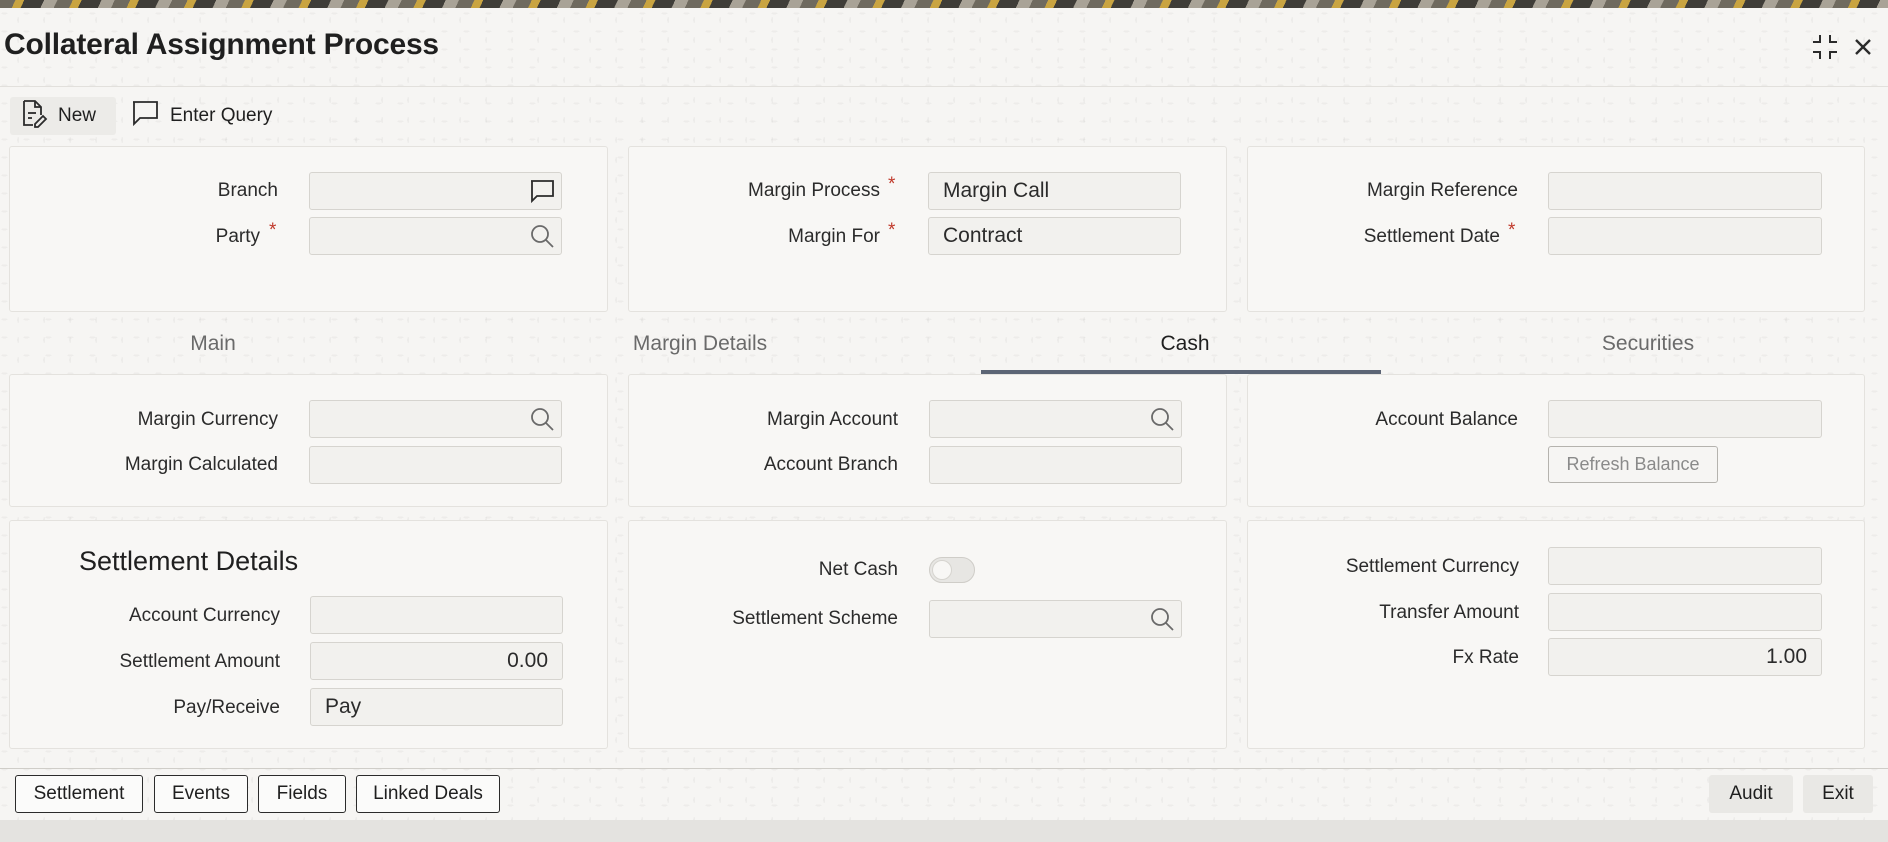 The width and height of the screenshot is (1888, 842). What do you see at coordinates (79, 794) in the screenshot?
I see `settlement-button: Settlement` at bounding box center [79, 794].